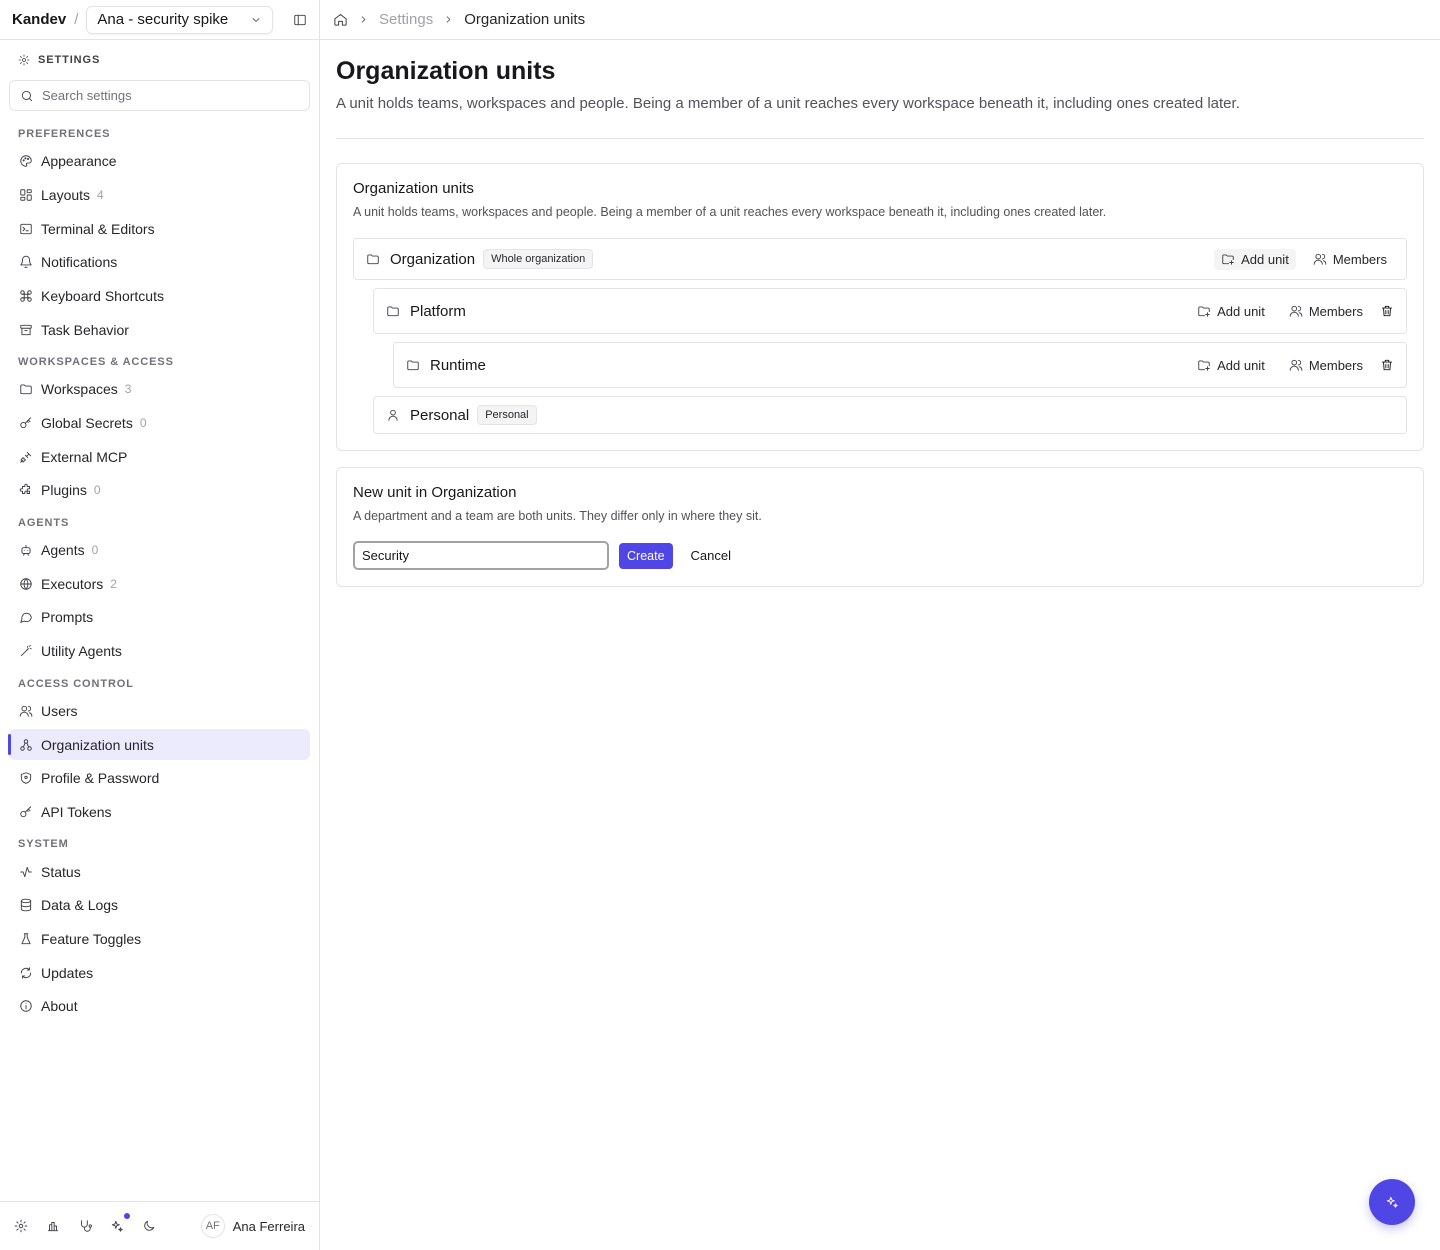  I want to click on sidebar-item-plugins: Plugins 0, so click(159, 490).